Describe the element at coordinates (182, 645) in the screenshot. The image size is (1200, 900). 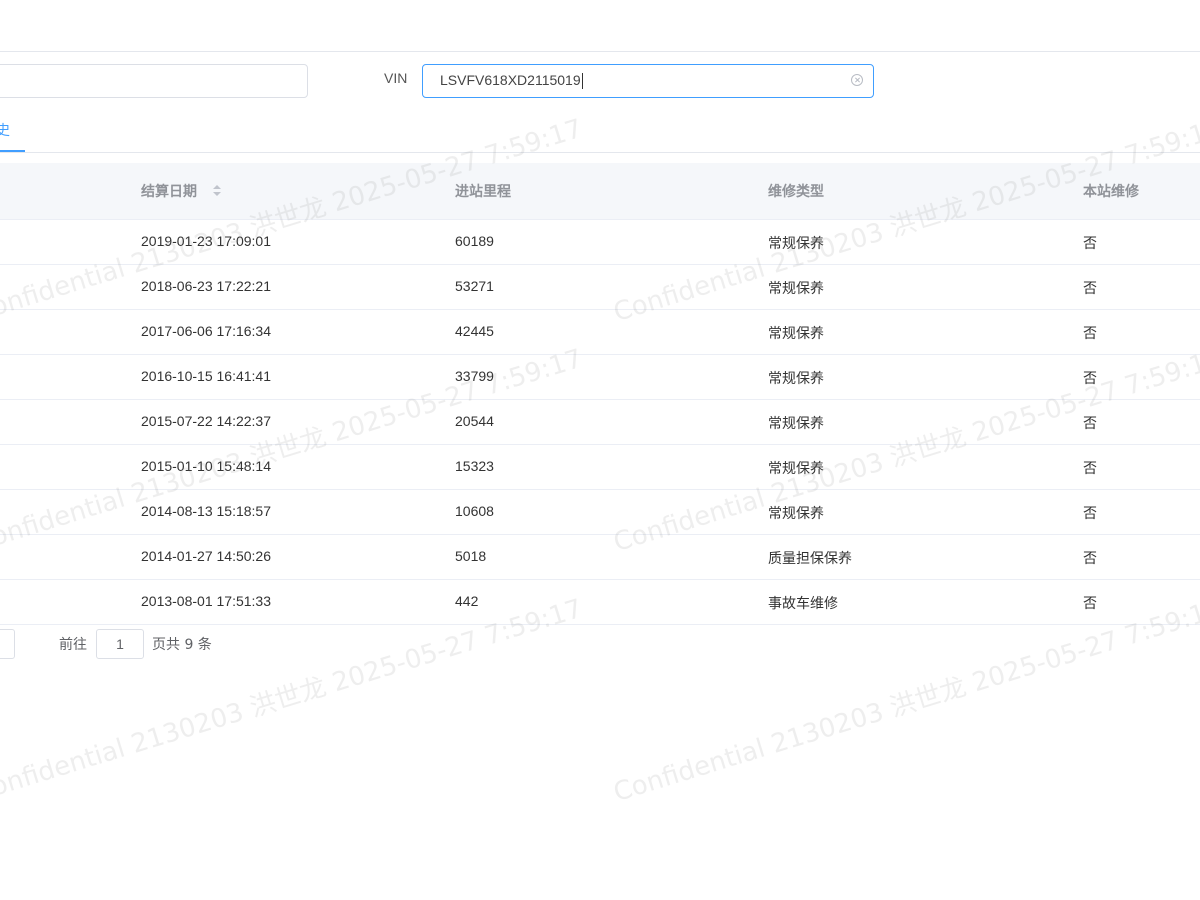
I see `pager-total-label: 页共 9 条` at that location.